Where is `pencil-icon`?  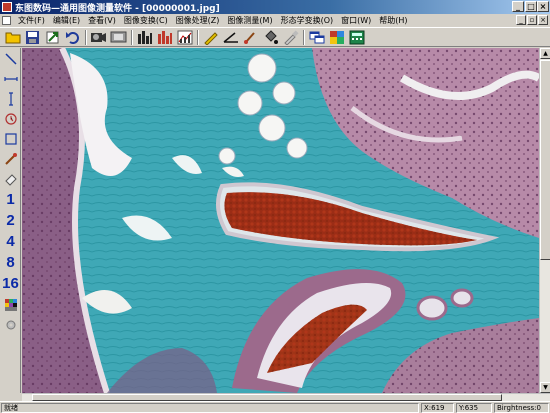
pencil-icon is located at coordinates (210, 37).